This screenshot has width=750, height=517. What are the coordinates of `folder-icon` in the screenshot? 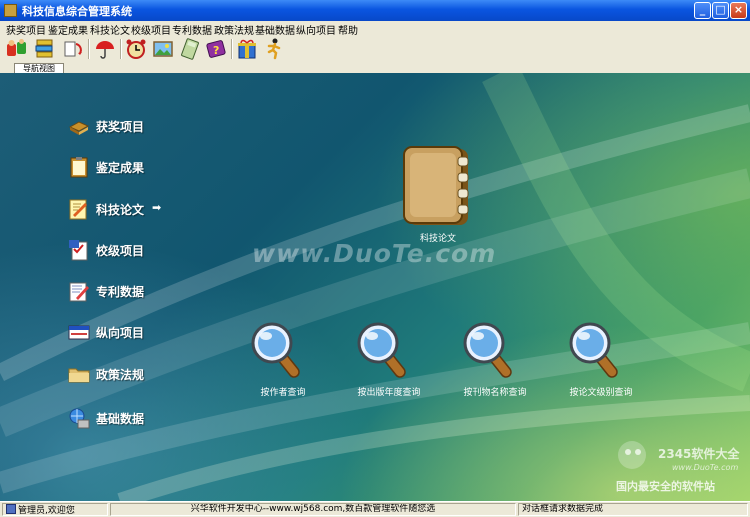 It's located at (79, 374).